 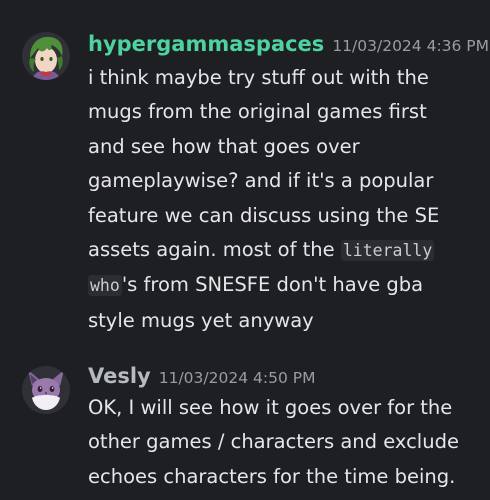 I want to click on eevee-avatar-icon, so click(x=46, y=390).